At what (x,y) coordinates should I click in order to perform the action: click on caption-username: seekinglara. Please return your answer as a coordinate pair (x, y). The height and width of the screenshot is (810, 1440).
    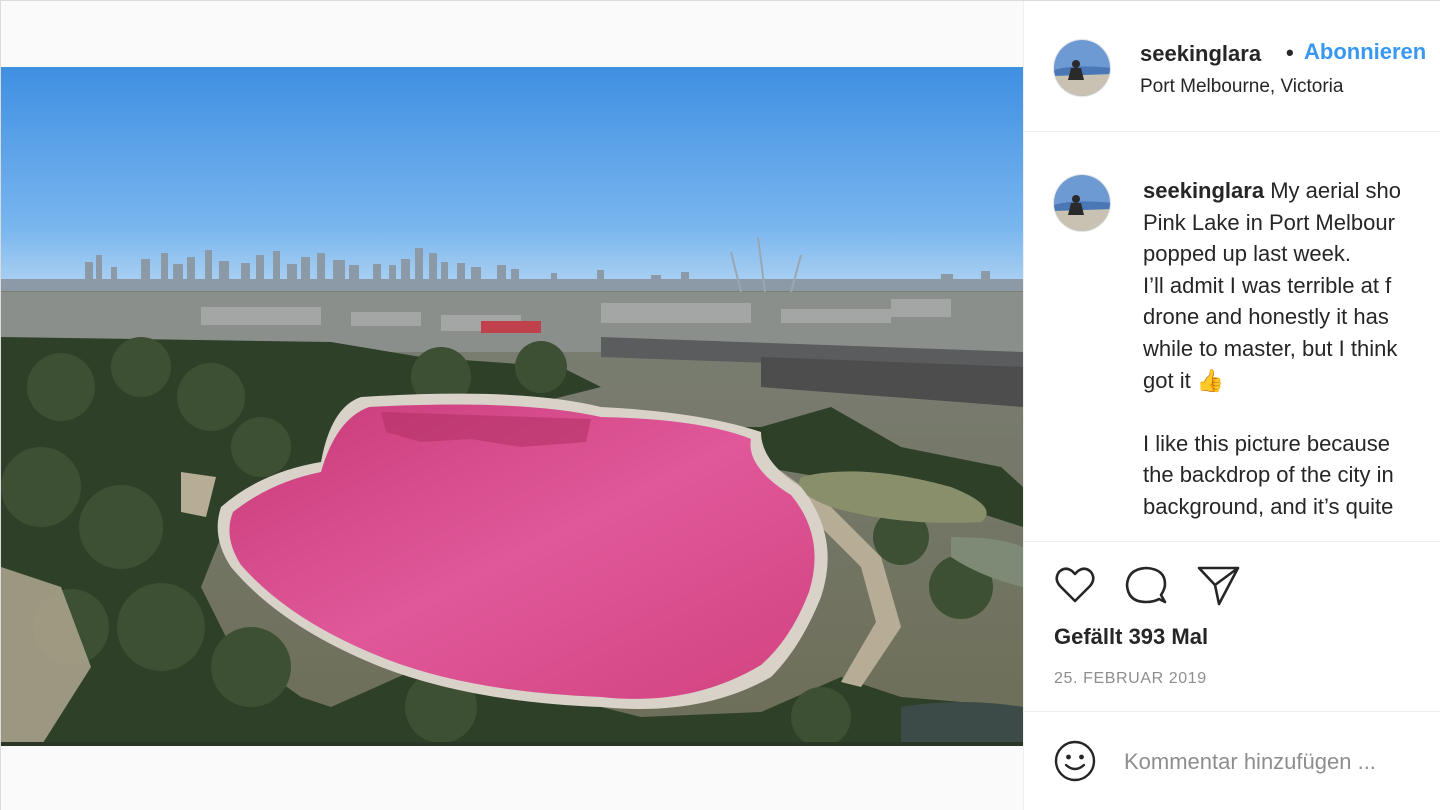
    Looking at the image, I should click on (1203, 190).